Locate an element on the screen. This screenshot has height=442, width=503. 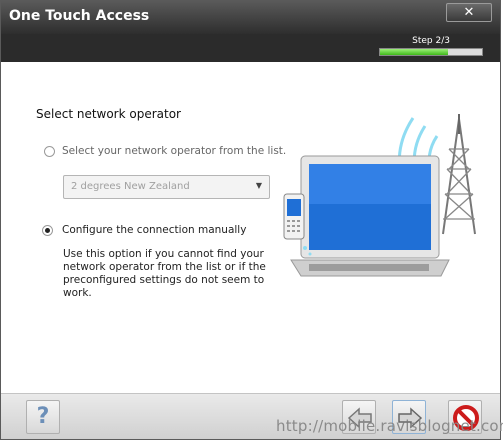
chevron-down-icon: ▼ is located at coordinates (258, 185).